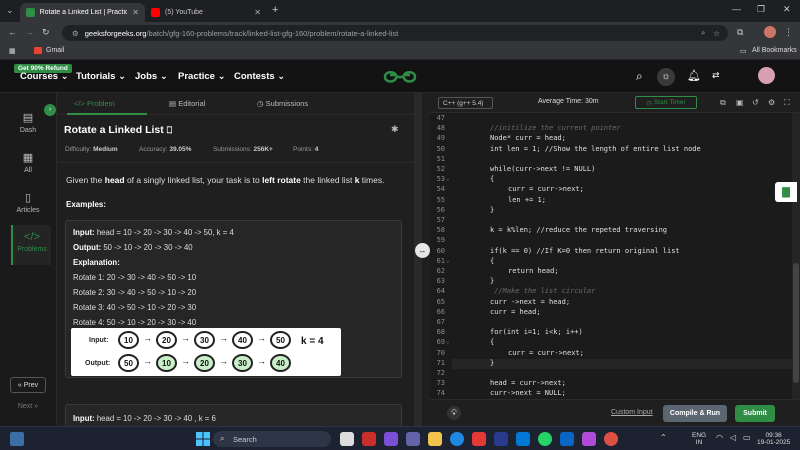 Image resolution: width=800 pixels, height=450 pixels. I want to click on submissions-count: Submissions: 256K+, so click(243, 149).